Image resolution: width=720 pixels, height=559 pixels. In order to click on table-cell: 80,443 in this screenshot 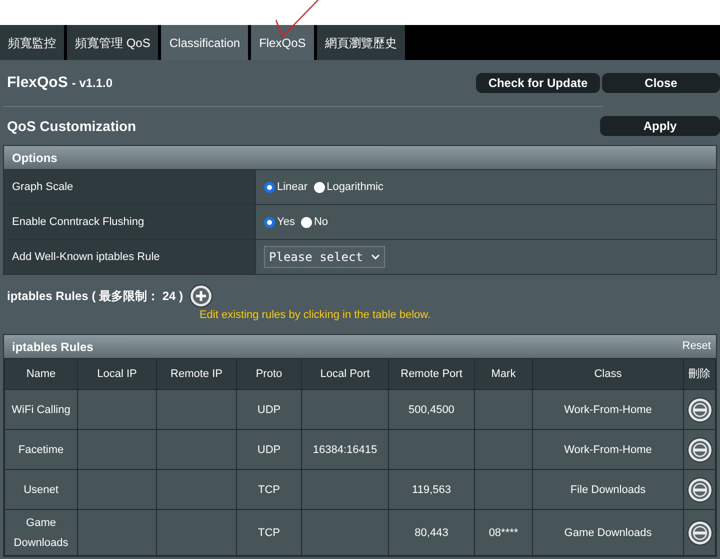, I will do `click(431, 532)`.